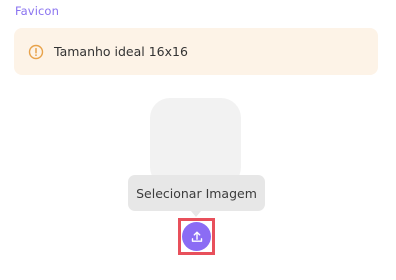  I want to click on favicon-preview, so click(195, 142).